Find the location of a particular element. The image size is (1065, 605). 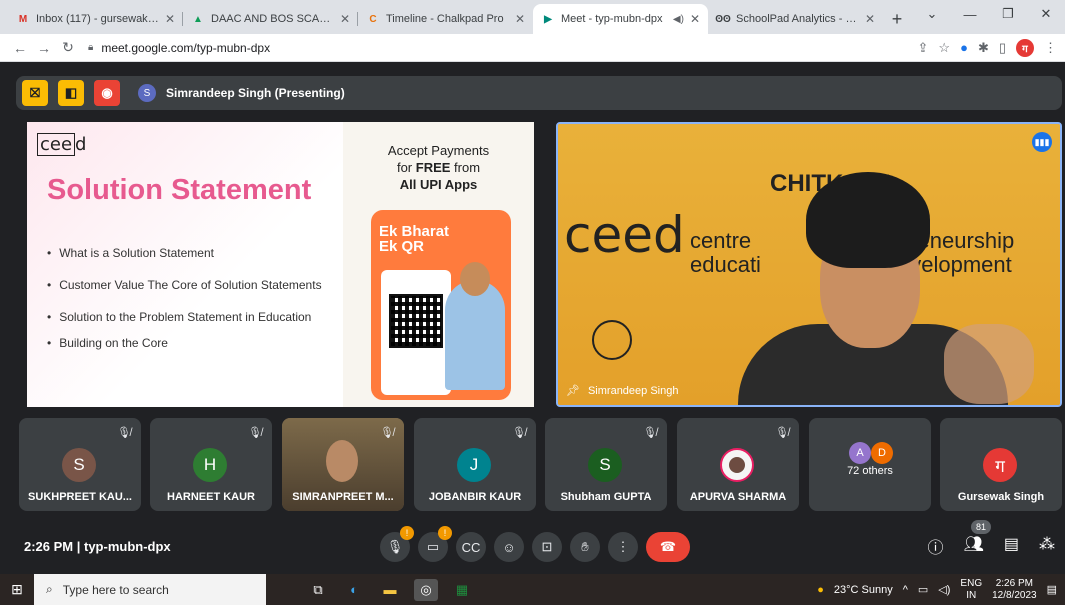

participant-tile: 🎙︎̸ APURVA SHARMA is located at coordinates (738, 464).